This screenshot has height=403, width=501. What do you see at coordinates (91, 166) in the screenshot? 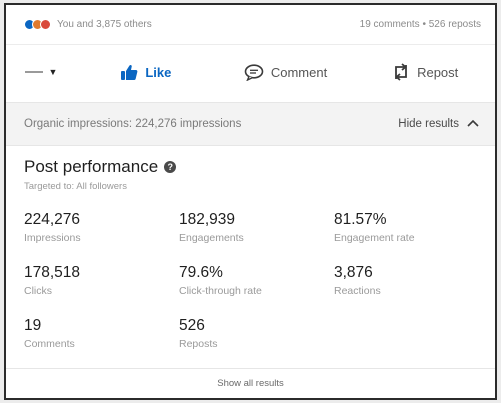
I see `page-title: Post performance` at bounding box center [91, 166].